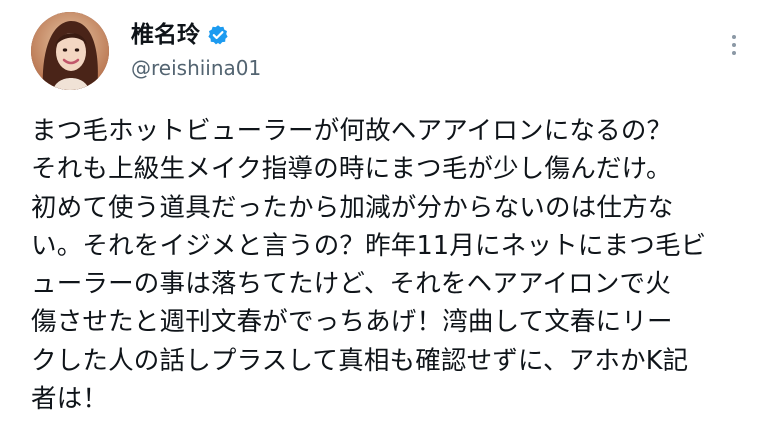  I want to click on avatar-photo-icon, so click(70, 51).